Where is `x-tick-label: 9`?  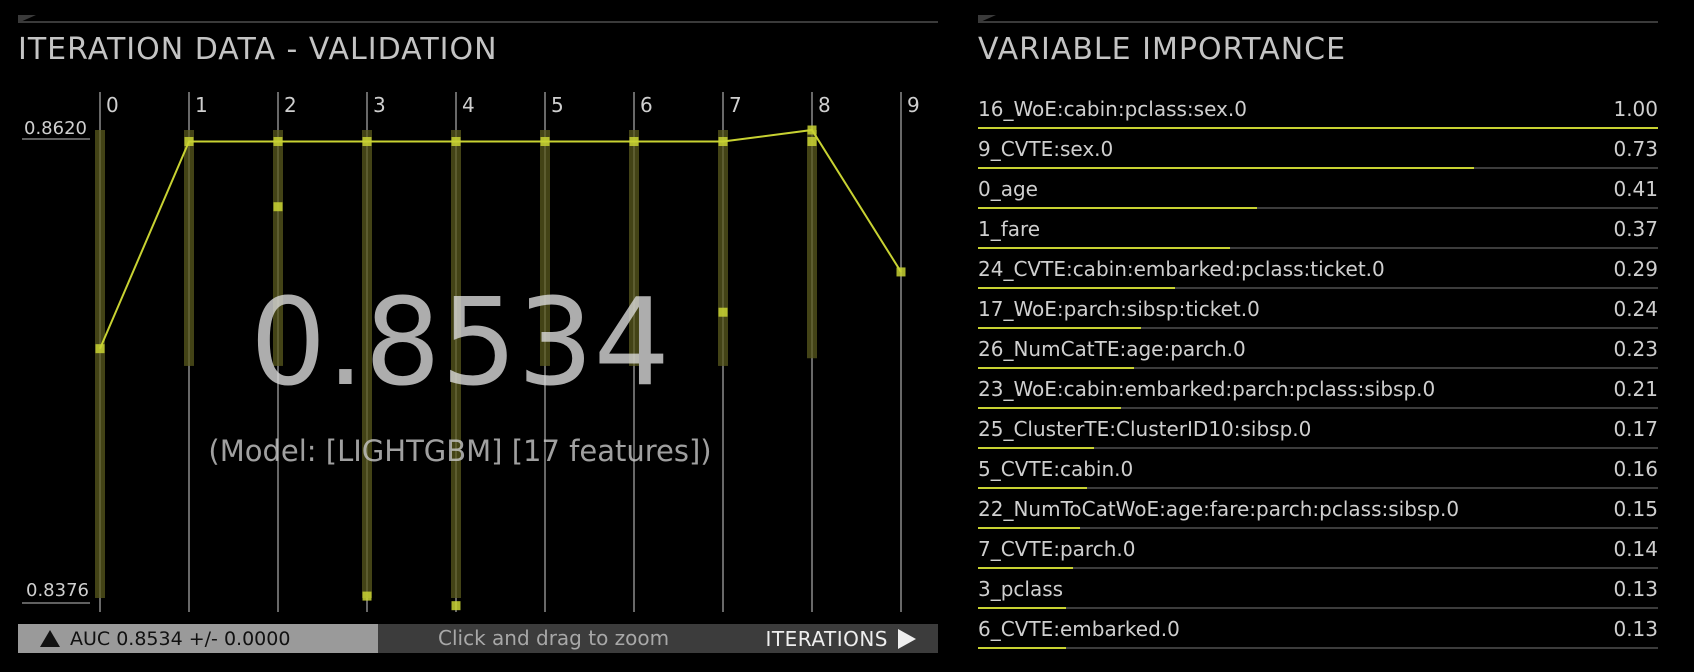 x-tick-label: 9 is located at coordinates (913, 105).